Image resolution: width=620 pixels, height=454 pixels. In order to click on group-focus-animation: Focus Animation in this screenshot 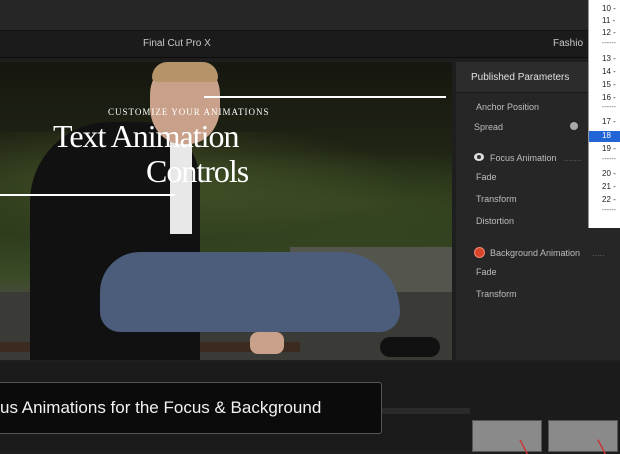, I will do `click(523, 158)`.